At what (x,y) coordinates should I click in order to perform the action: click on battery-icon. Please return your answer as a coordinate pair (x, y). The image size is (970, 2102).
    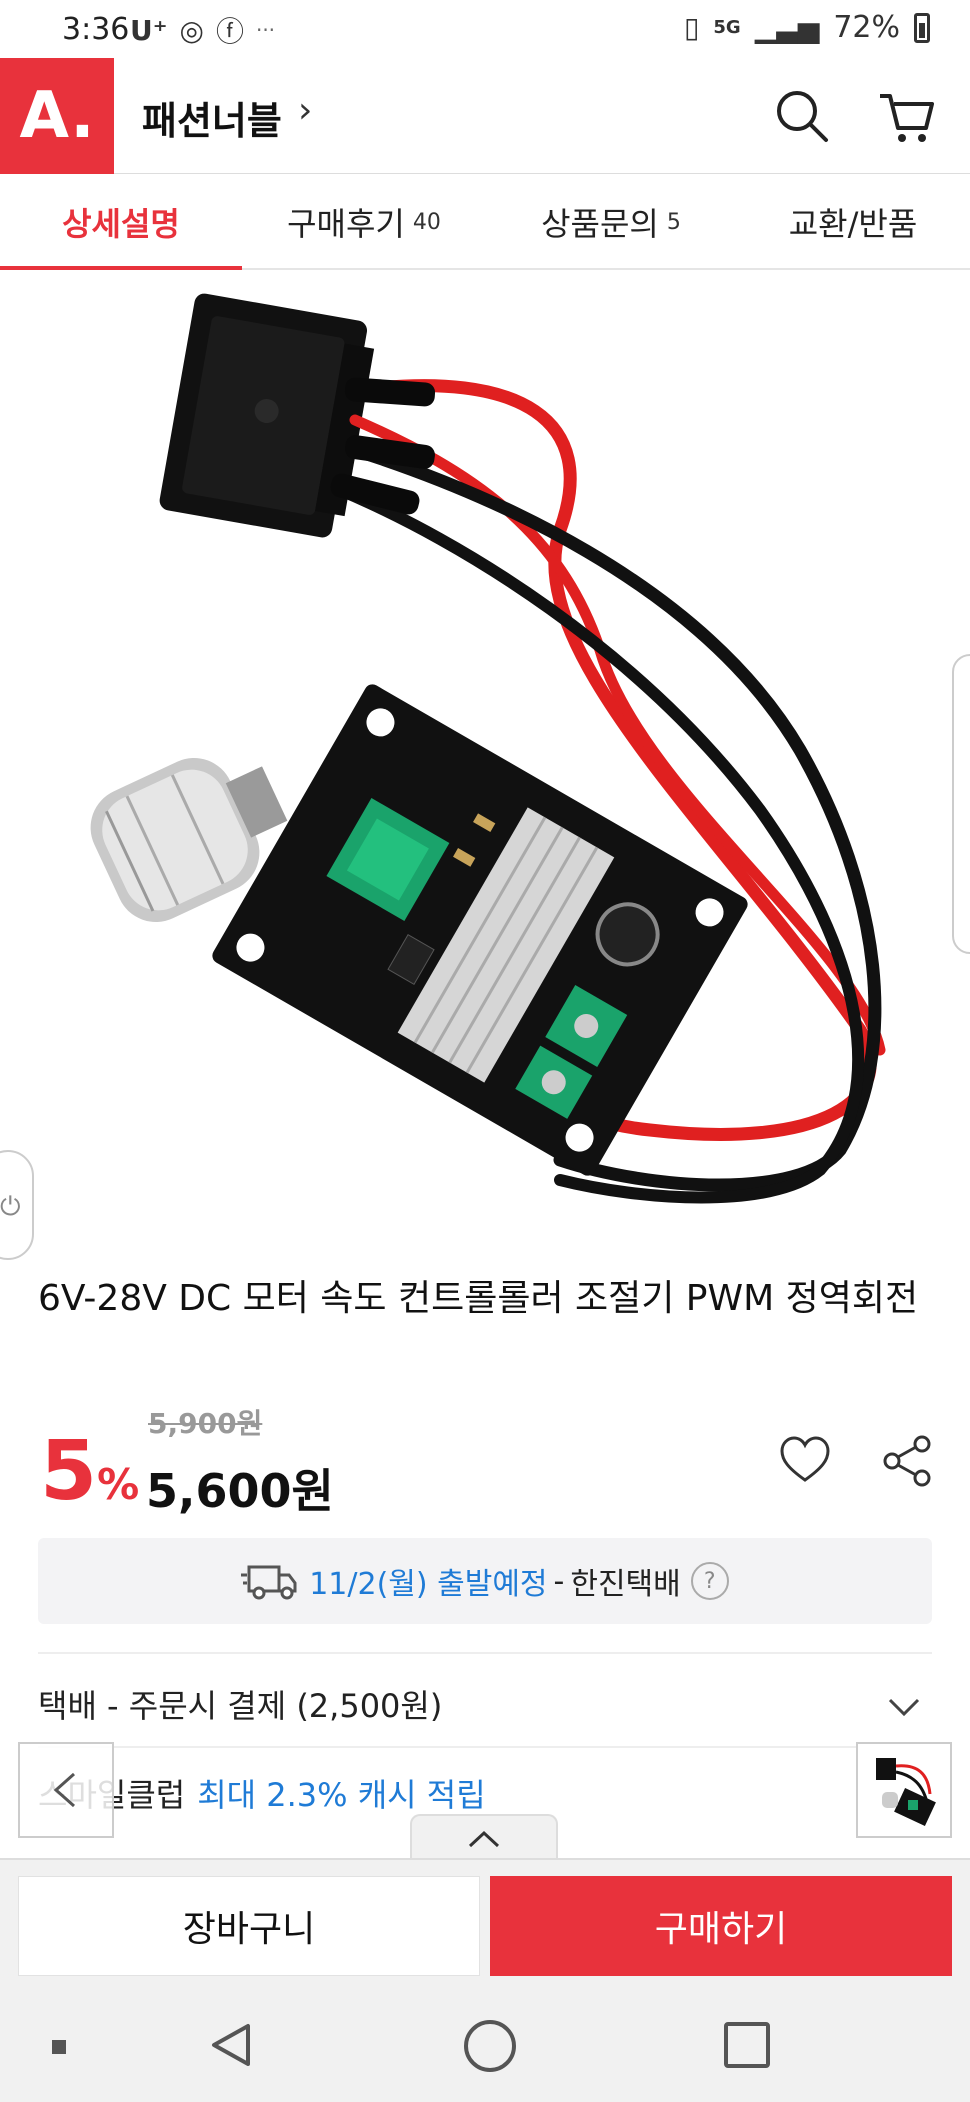
    Looking at the image, I should click on (922, 27).